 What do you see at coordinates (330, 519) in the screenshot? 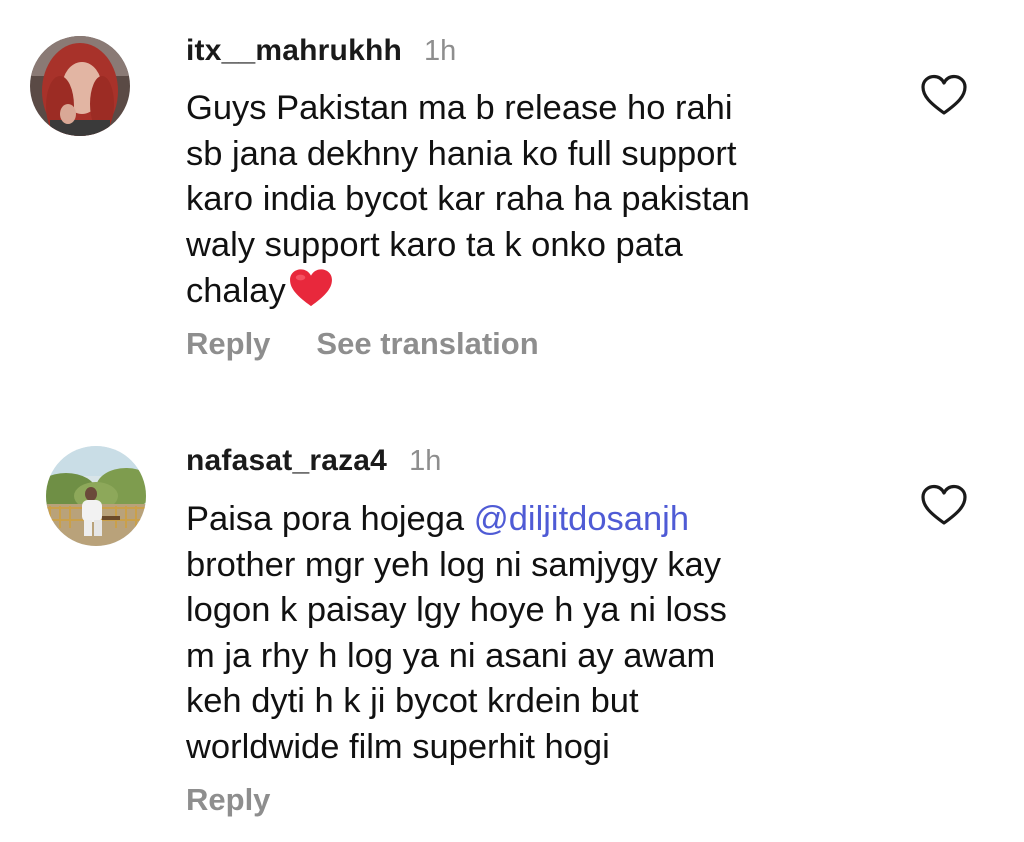
I see `comment-line-text: Paisa pora hojega` at bounding box center [330, 519].